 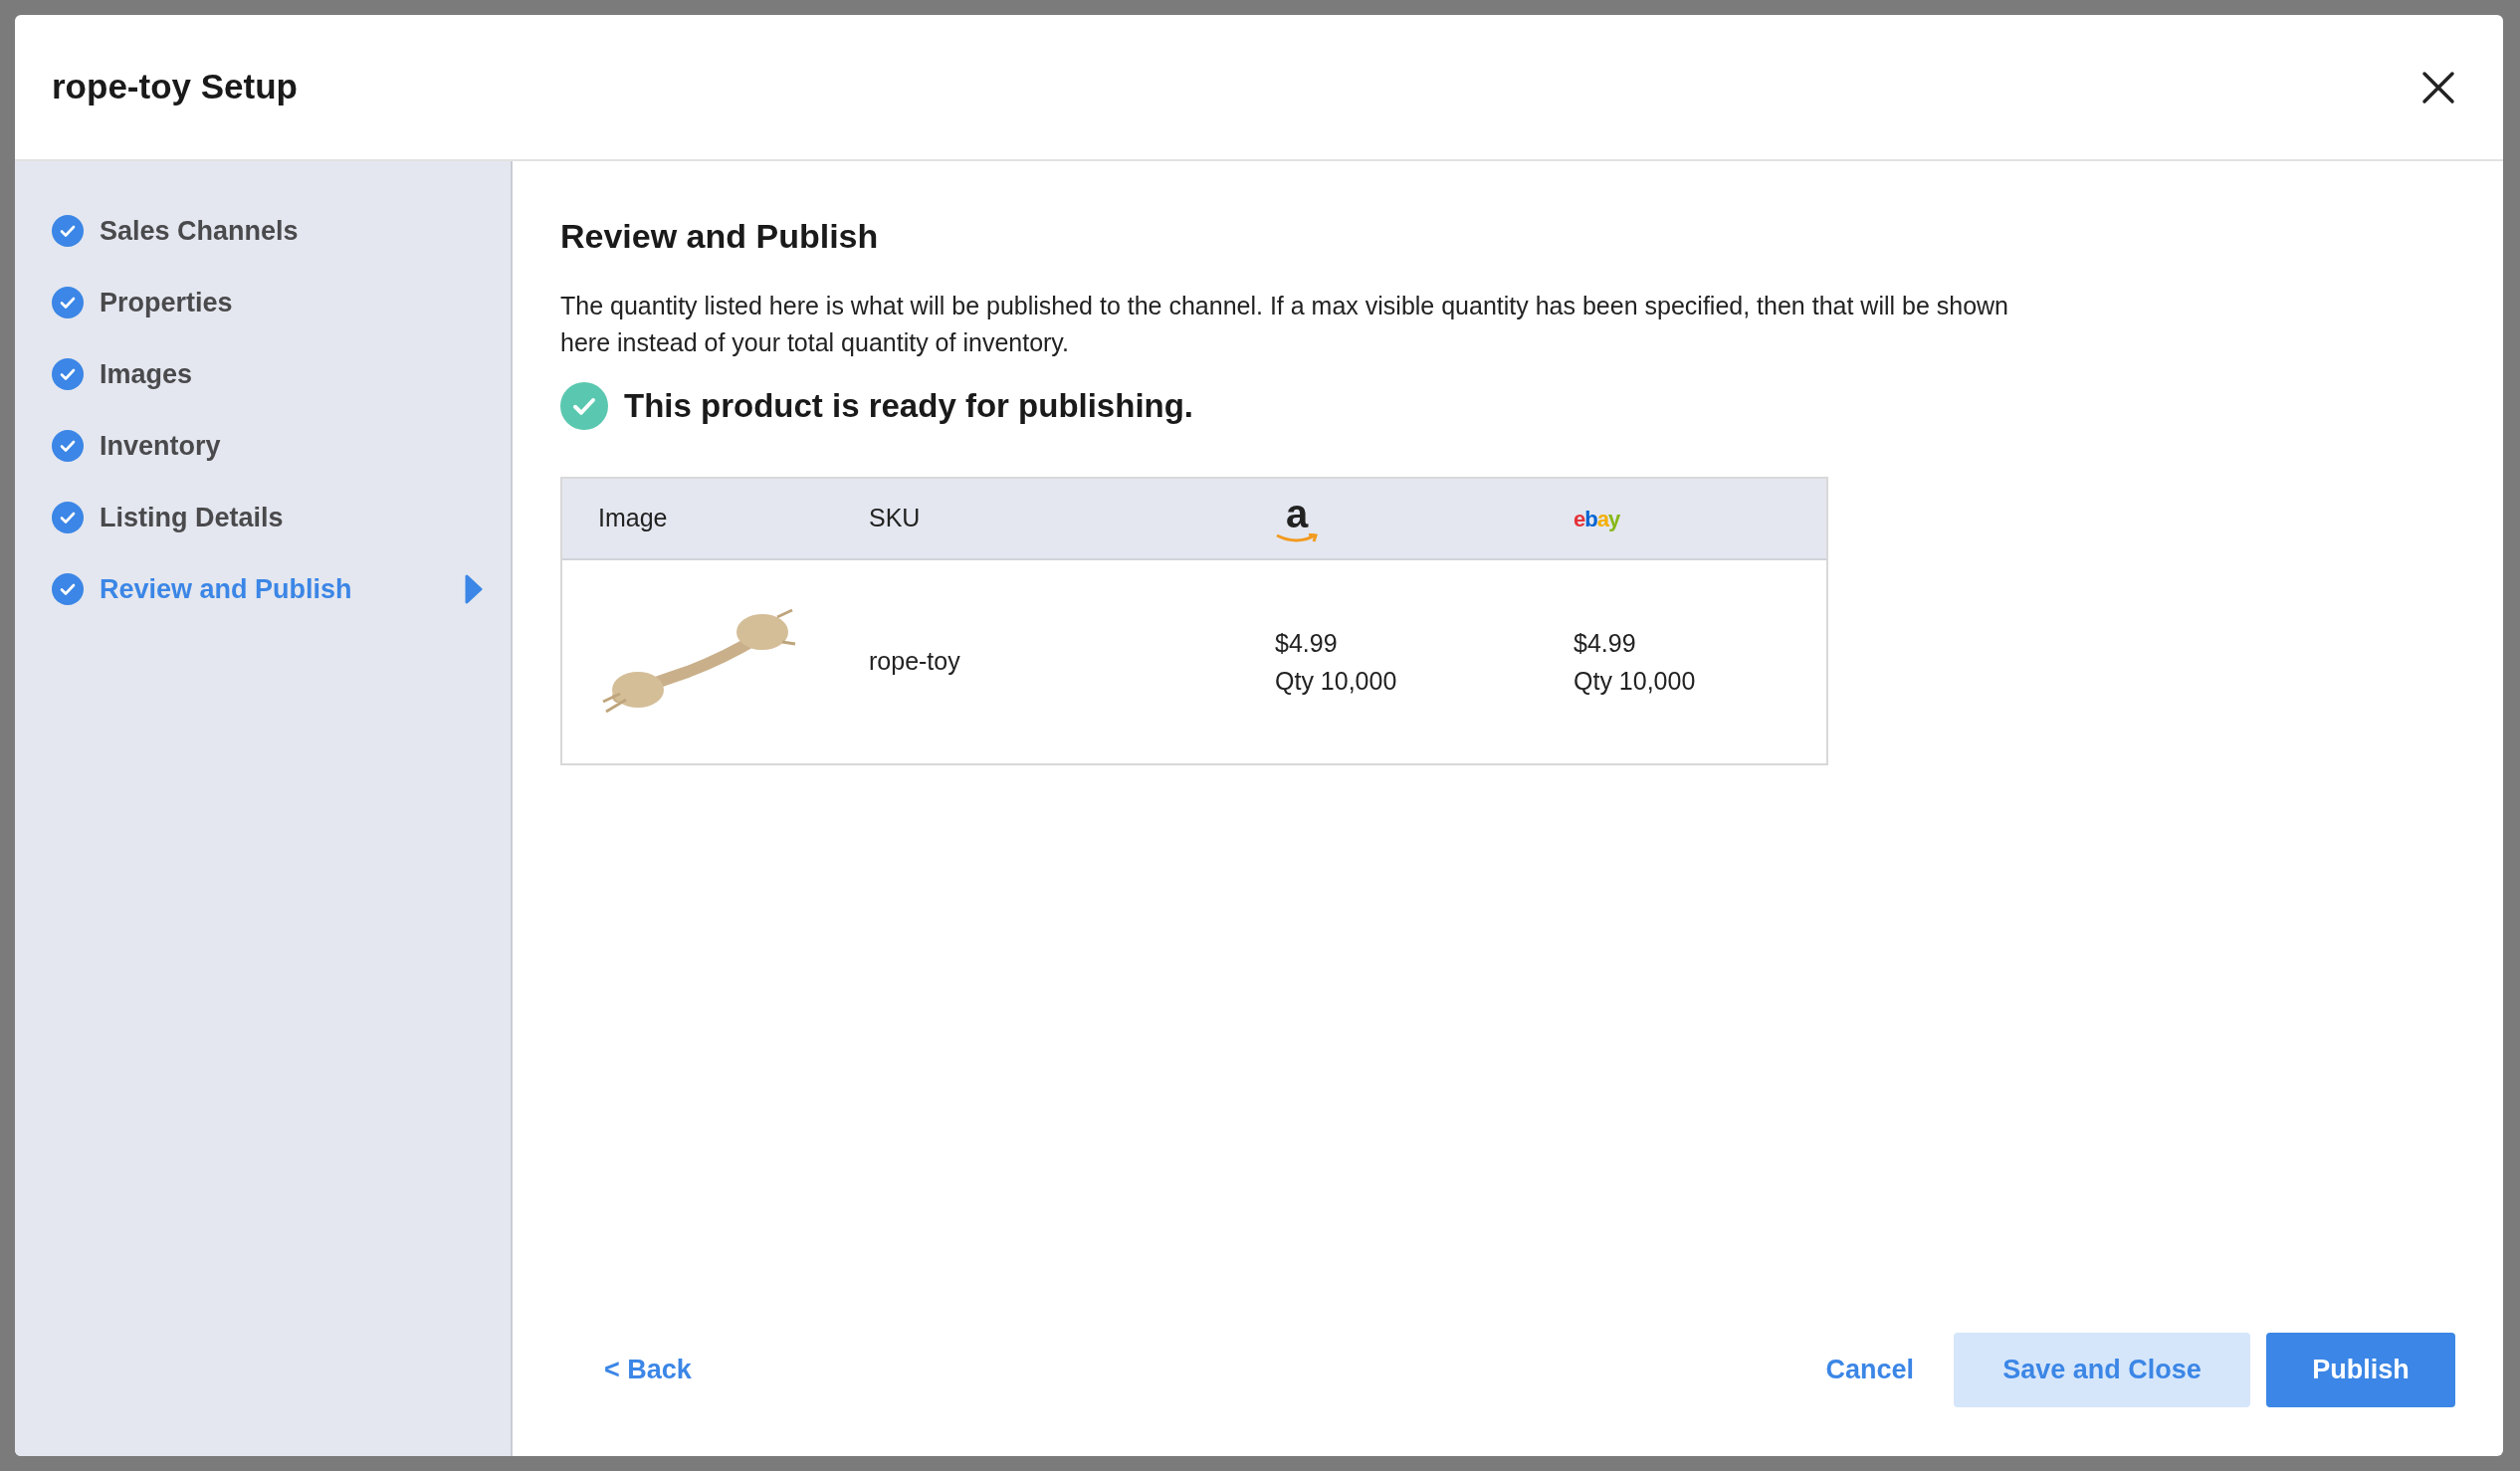 I want to click on section-heading: Review and Publish, so click(x=720, y=236).